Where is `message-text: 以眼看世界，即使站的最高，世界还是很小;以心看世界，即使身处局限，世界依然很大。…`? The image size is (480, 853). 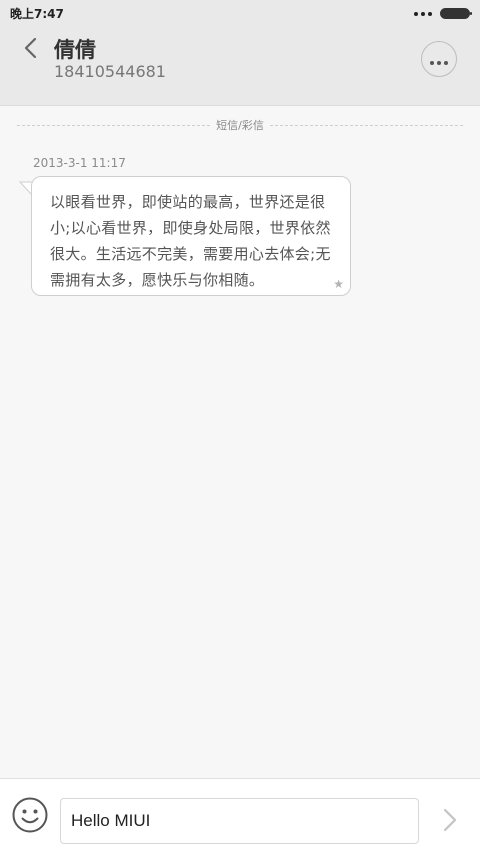
message-text: 以眼看世界，即使站的最高，世界还是很小;以心看世界，即使身处局限，世界依然很大。… is located at coordinates (190, 241).